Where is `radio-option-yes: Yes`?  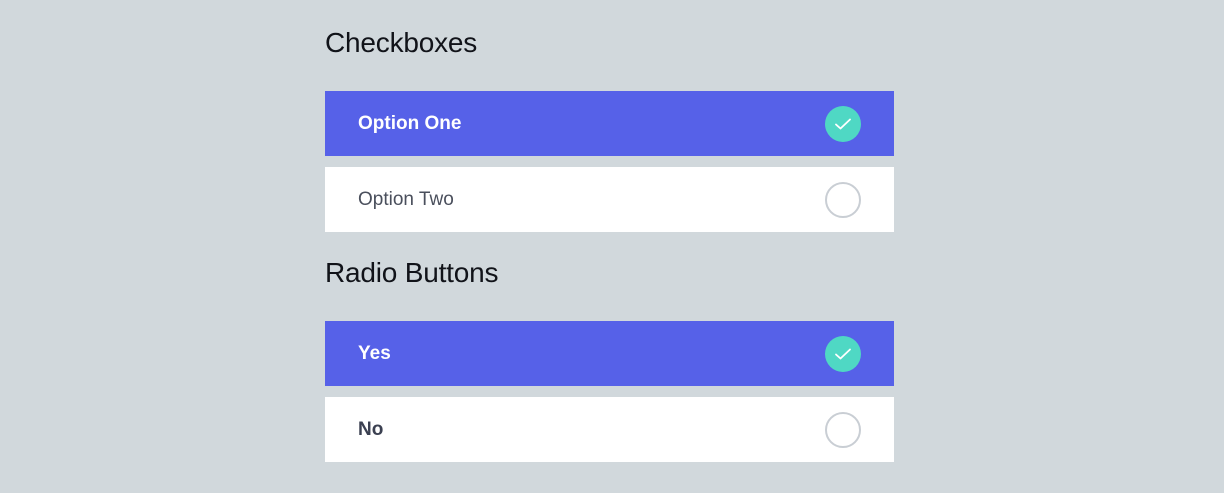
radio-option-yes: Yes is located at coordinates (609, 353).